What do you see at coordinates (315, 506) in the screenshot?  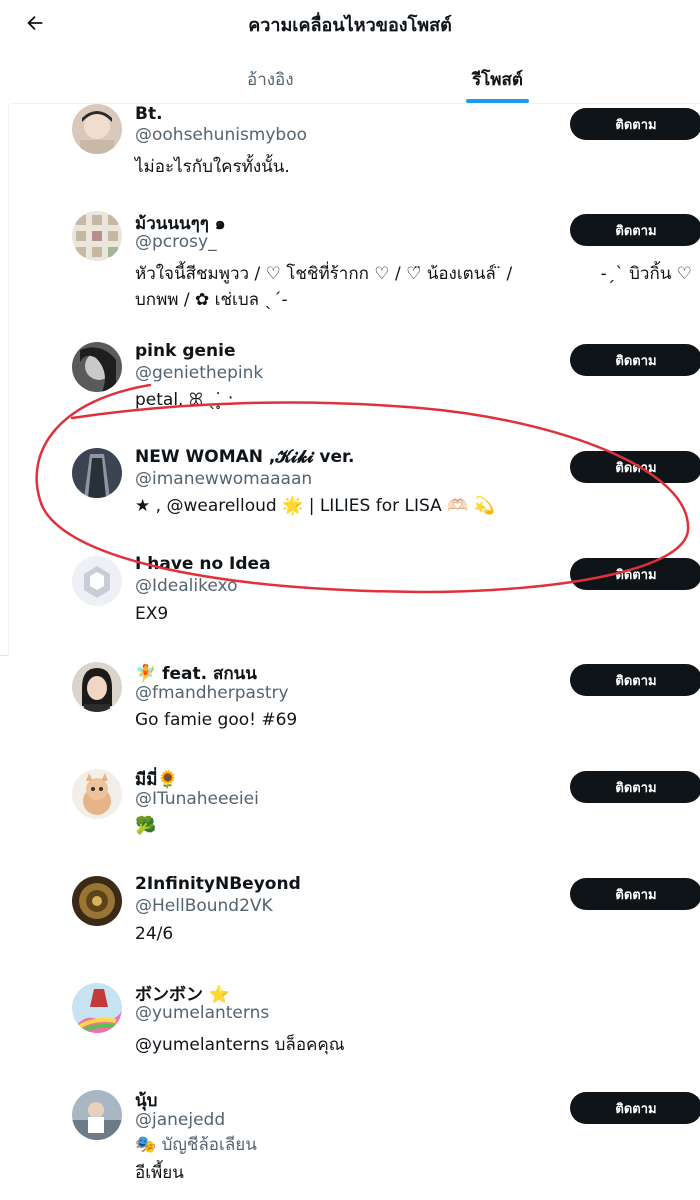 I see `user-bio: ★ , @wearelloud 🌟 | LILIES for LISA 🫶🏻 💫` at bounding box center [315, 506].